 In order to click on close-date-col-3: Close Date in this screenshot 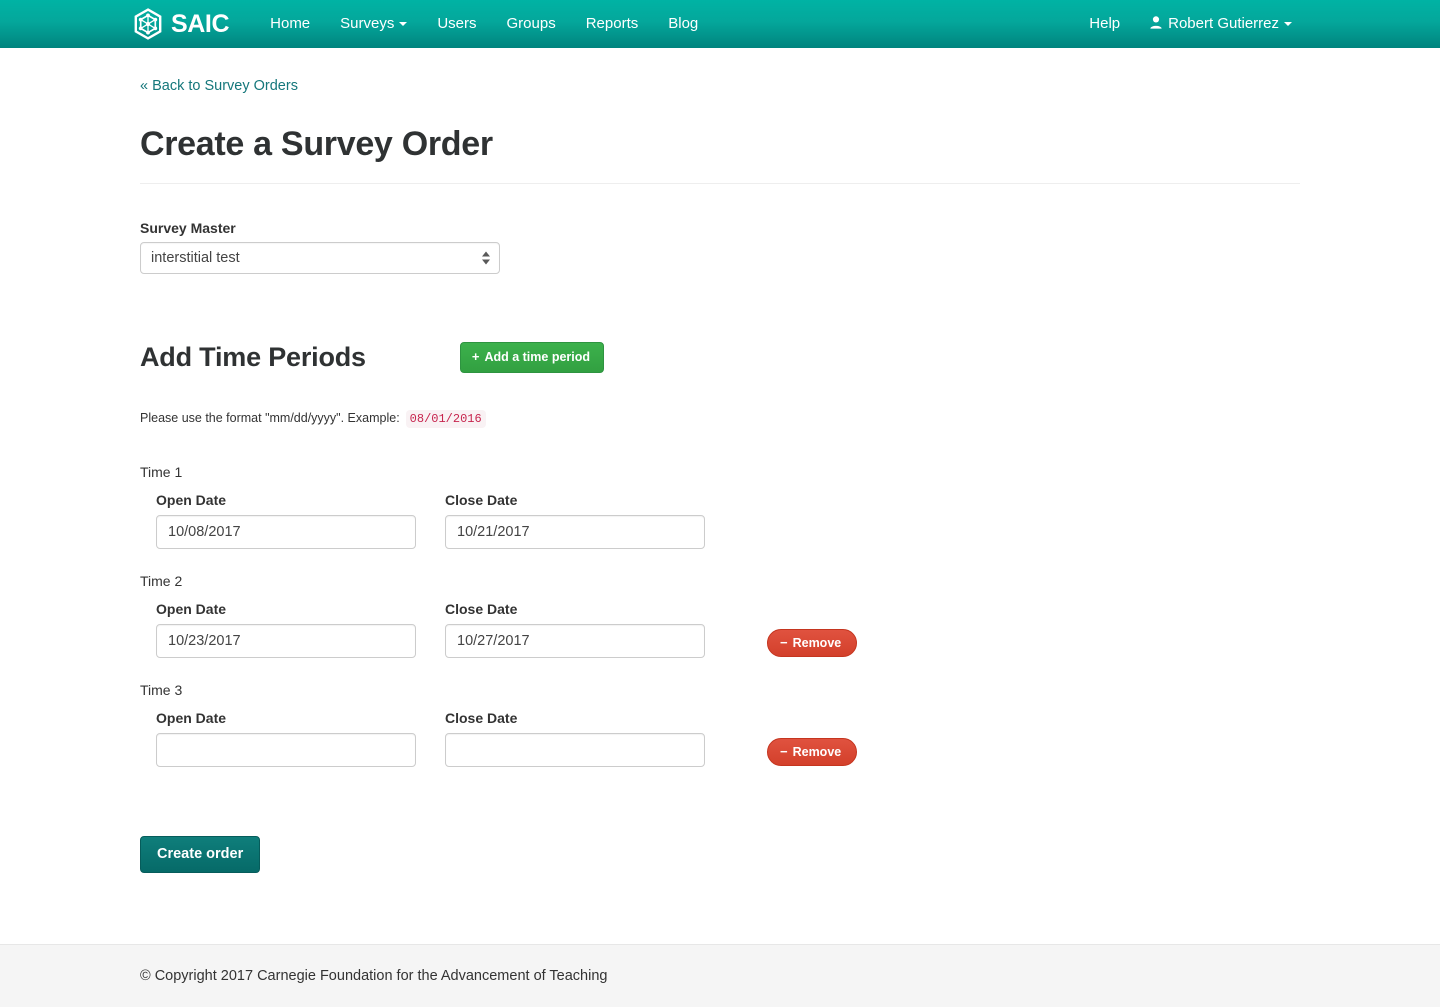, I will do `click(575, 739)`.